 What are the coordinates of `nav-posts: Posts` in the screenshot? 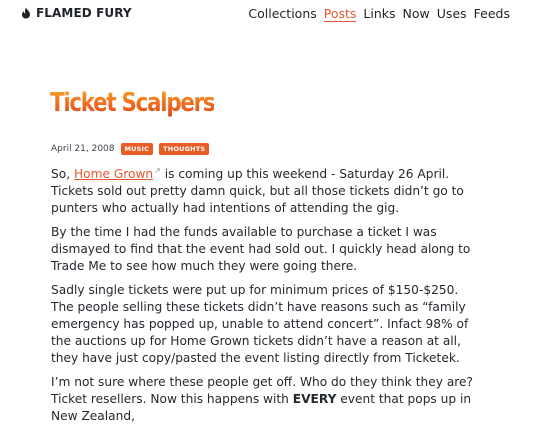 It's located at (340, 14).